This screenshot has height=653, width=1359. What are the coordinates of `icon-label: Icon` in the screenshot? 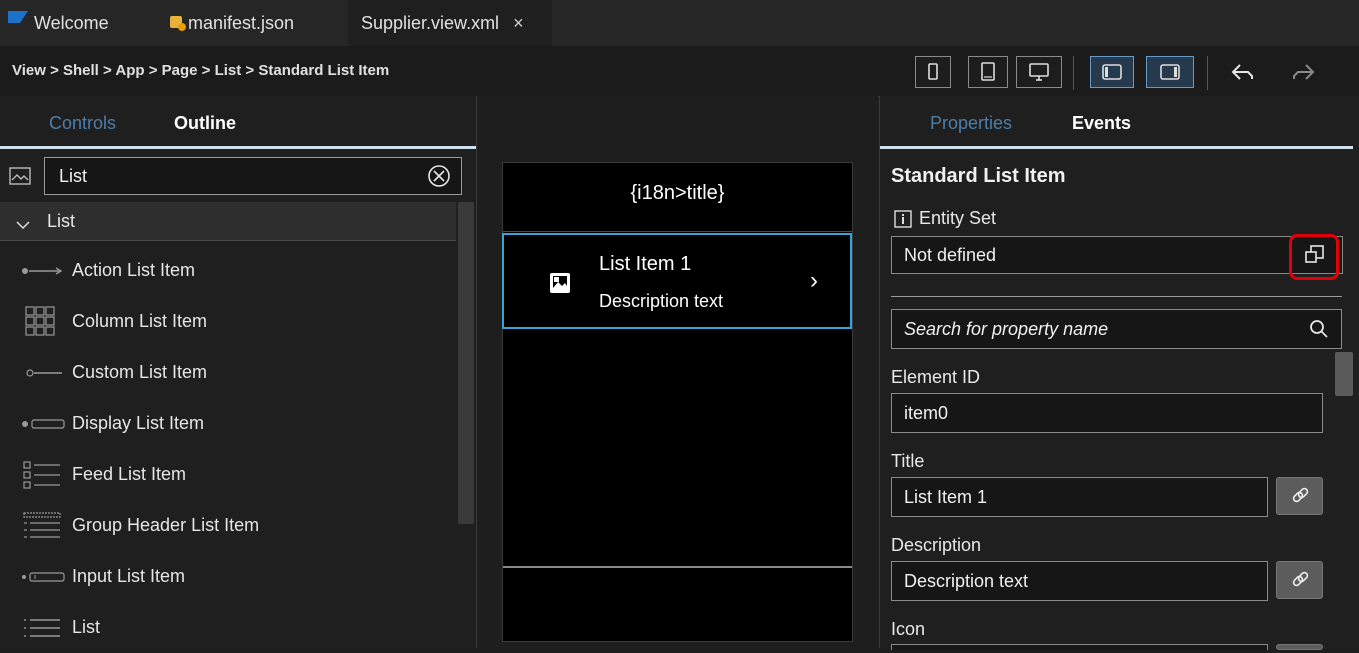 It's located at (908, 629).